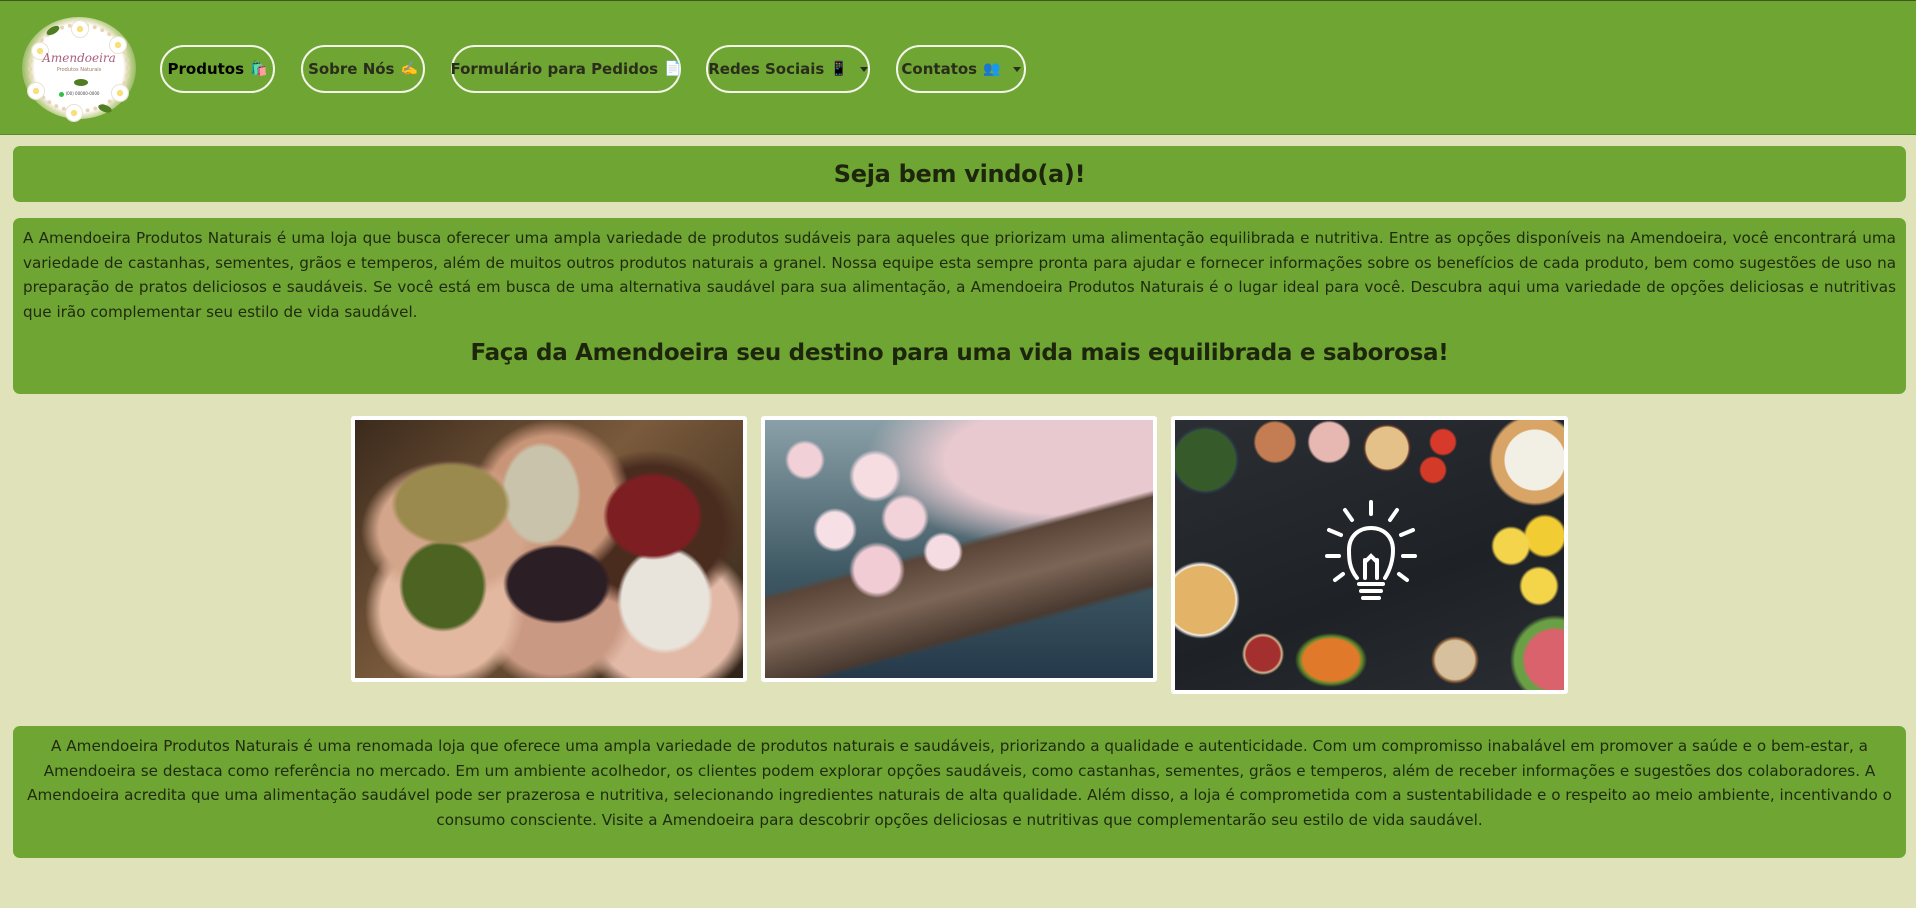 This screenshot has height=908, width=1916. I want to click on nav-produtos-label: Produtos, so click(206, 69).